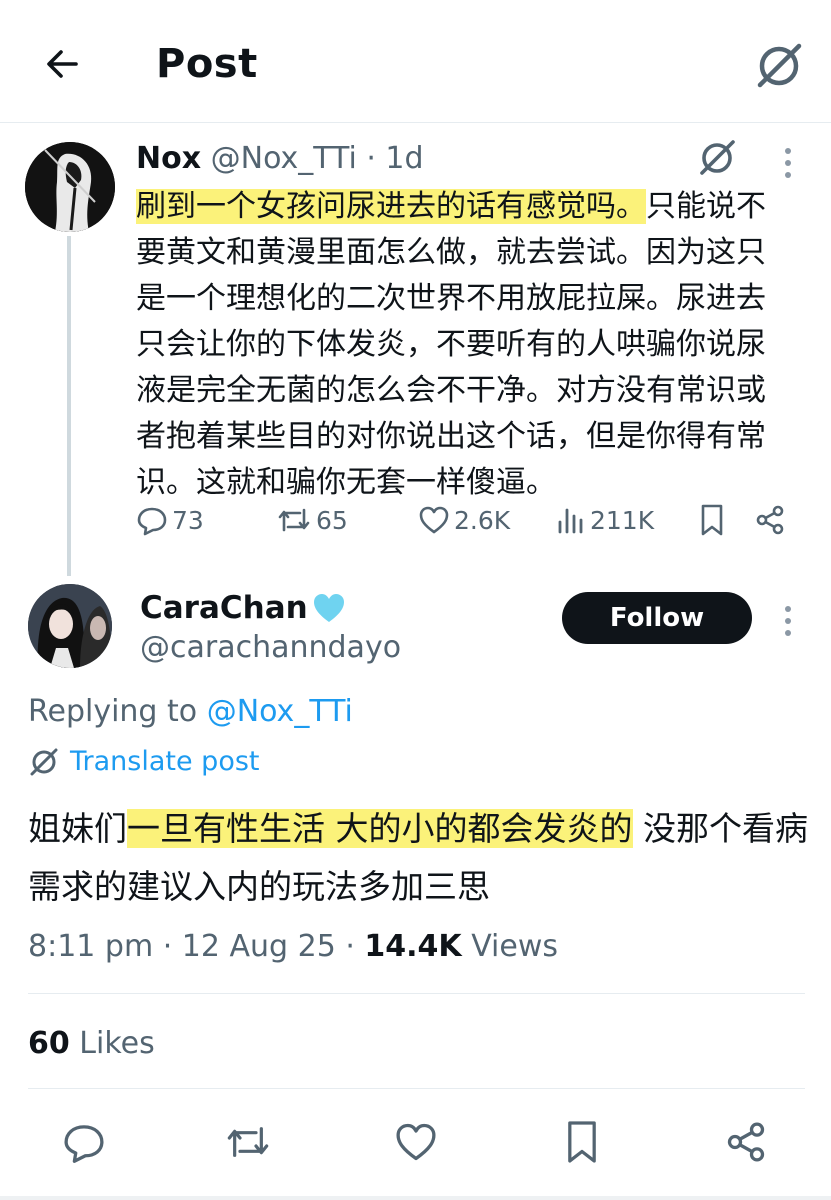 The image size is (831, 1200). I want to click on reply-button: 73, so click(170, 520).